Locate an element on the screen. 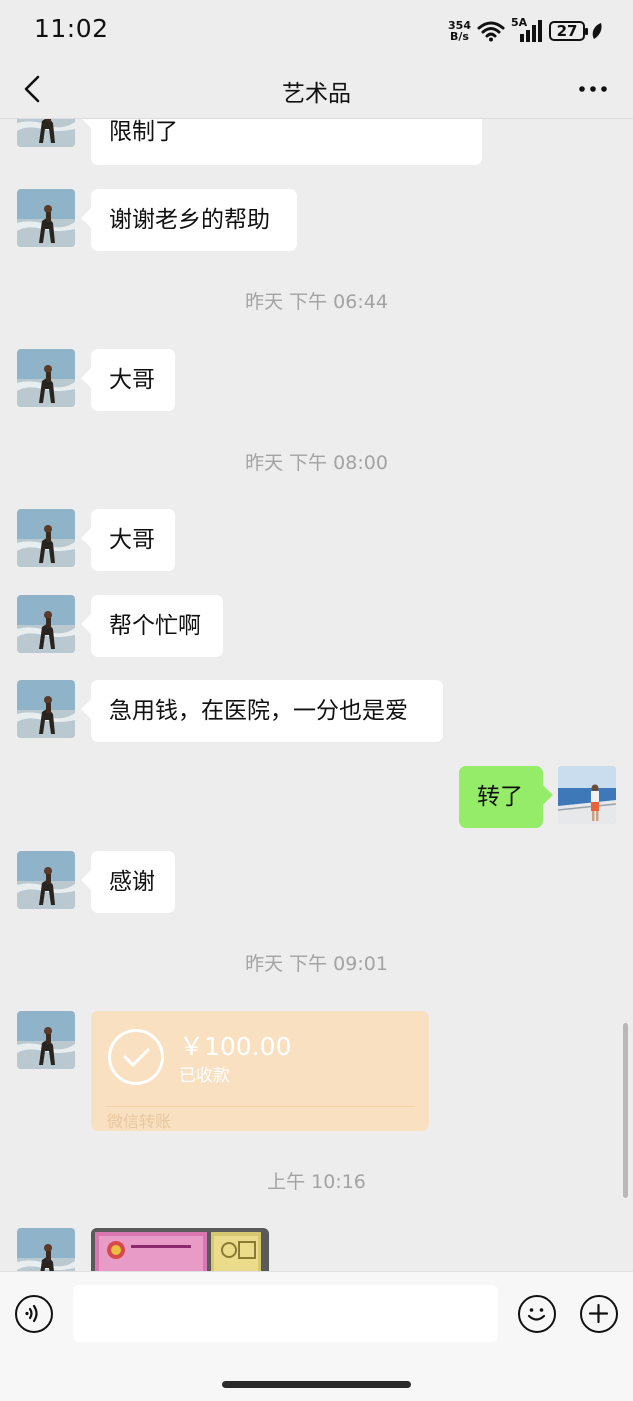 The width and height of the screenshot is (633, 1401). message-text: 转了 is located at coordinates (500, 797).